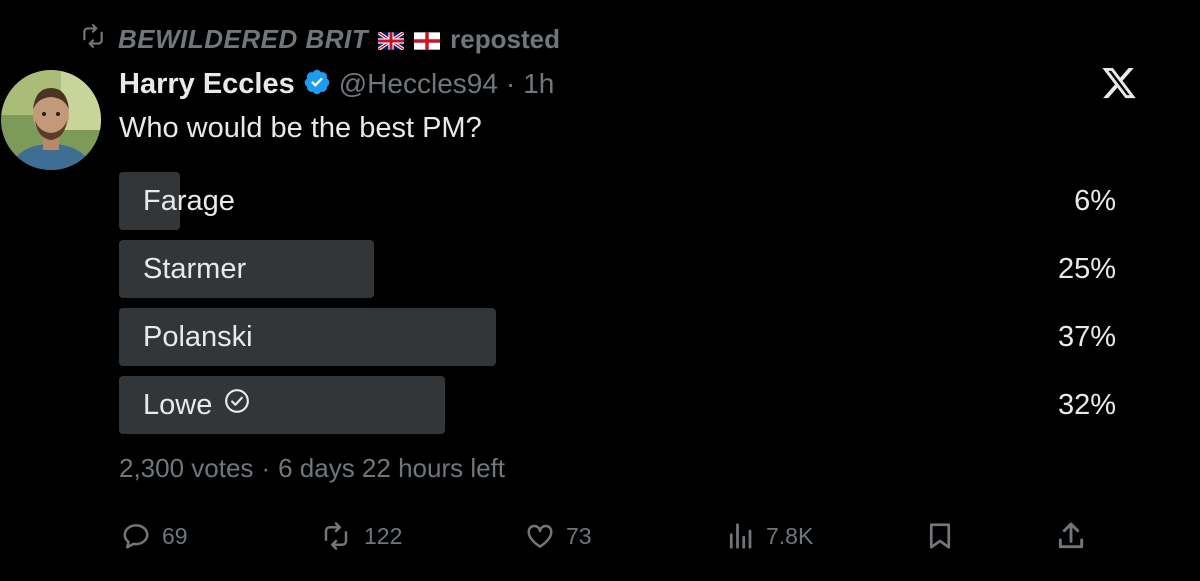  I want to click on verified-badge-icon, so click(317, 84).